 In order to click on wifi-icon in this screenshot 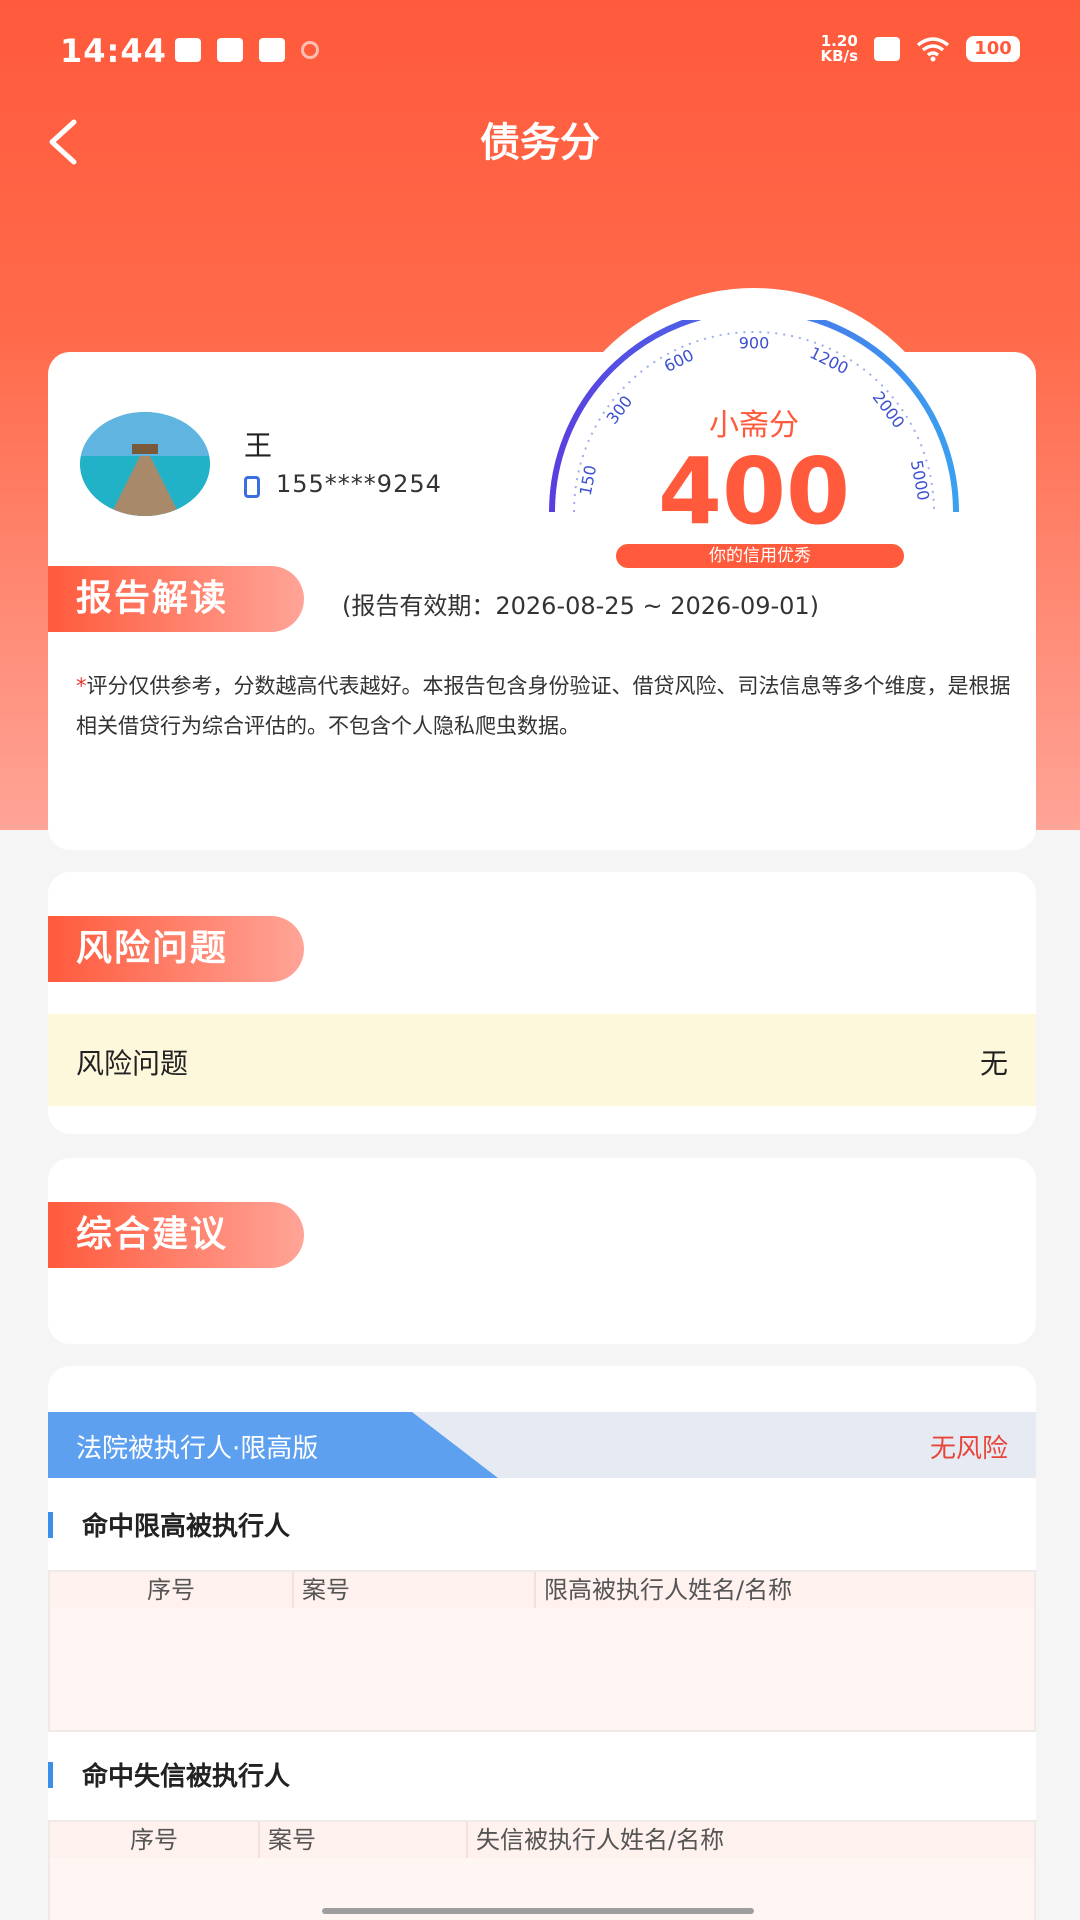, I will do `click(933, 49)`.